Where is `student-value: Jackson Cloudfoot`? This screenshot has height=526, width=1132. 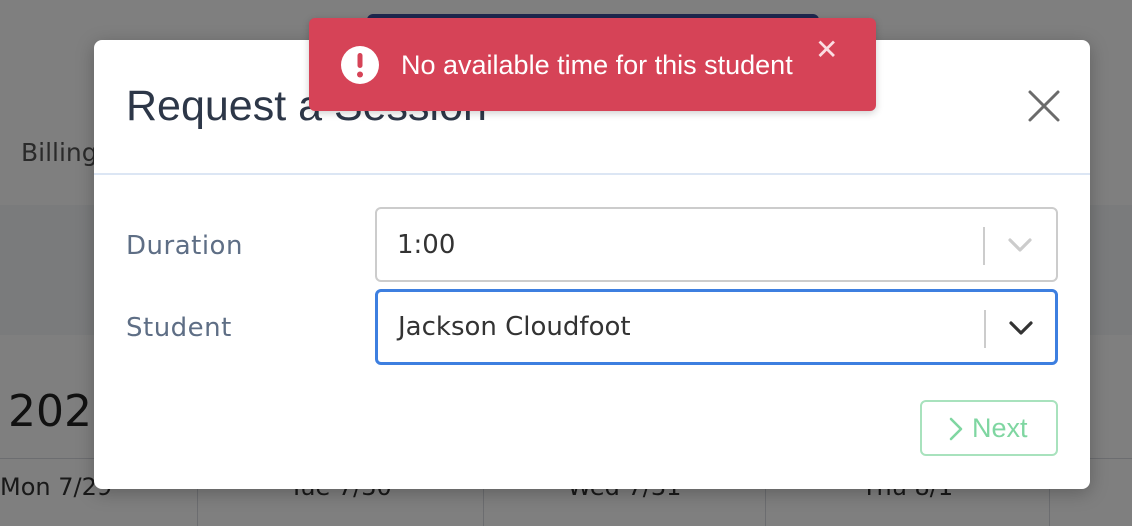
student-value: Jackson Cloudfoot is located at coordinates (514, 327).